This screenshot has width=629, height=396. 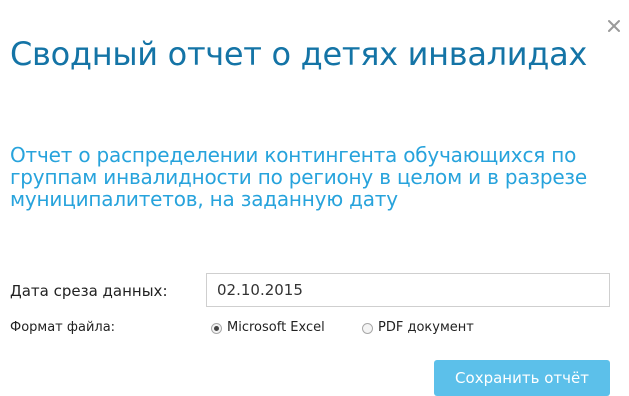 I want to click on format-option-pdf: PDF документ, so click(x=418, y=328).